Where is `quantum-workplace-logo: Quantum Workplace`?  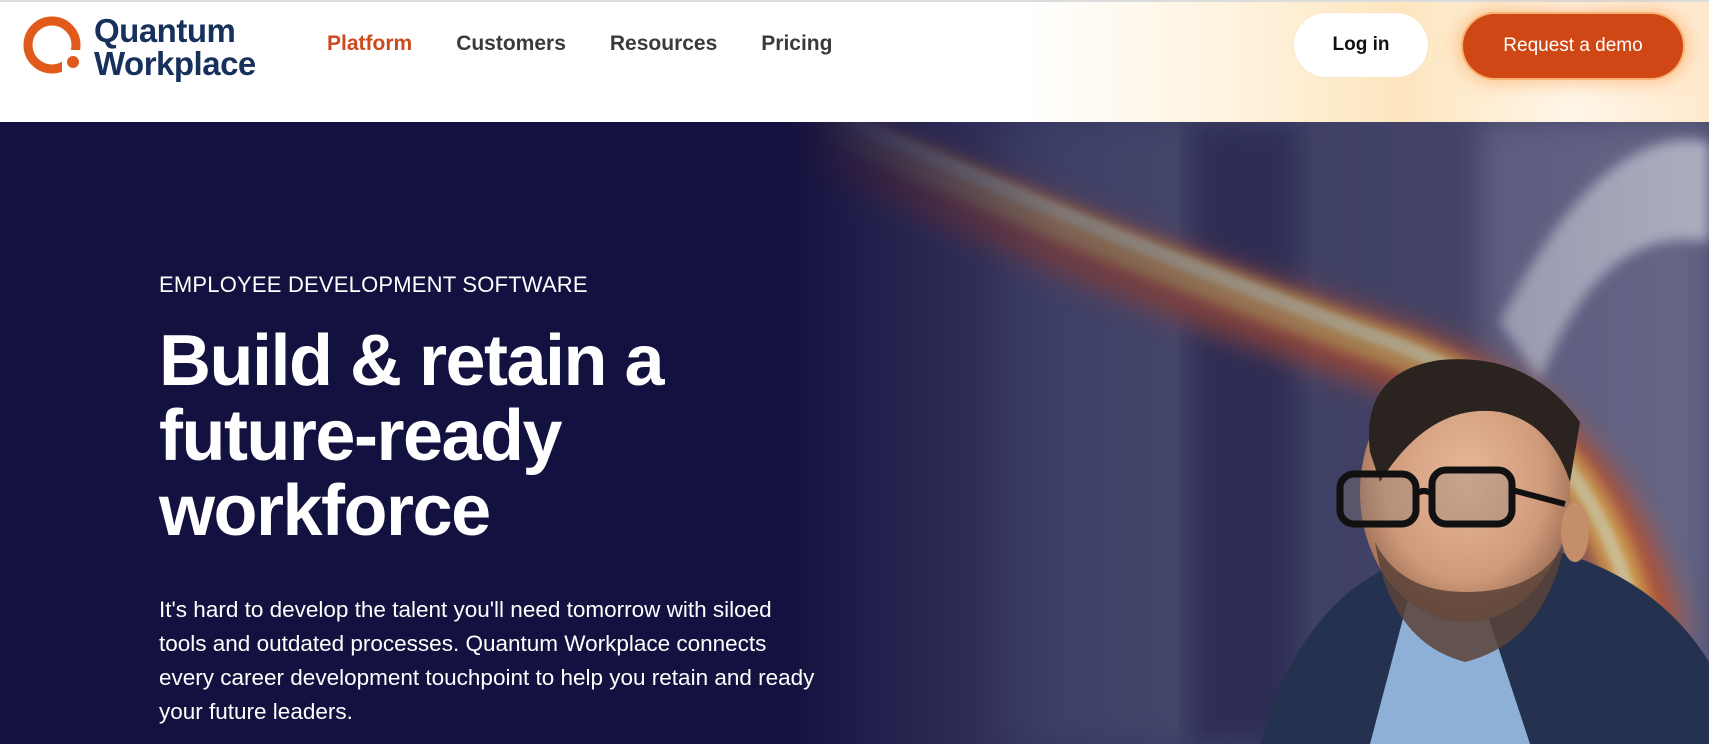 quantum-workplace-logo: Quantum Workplace is located at coordinates (147, 47).